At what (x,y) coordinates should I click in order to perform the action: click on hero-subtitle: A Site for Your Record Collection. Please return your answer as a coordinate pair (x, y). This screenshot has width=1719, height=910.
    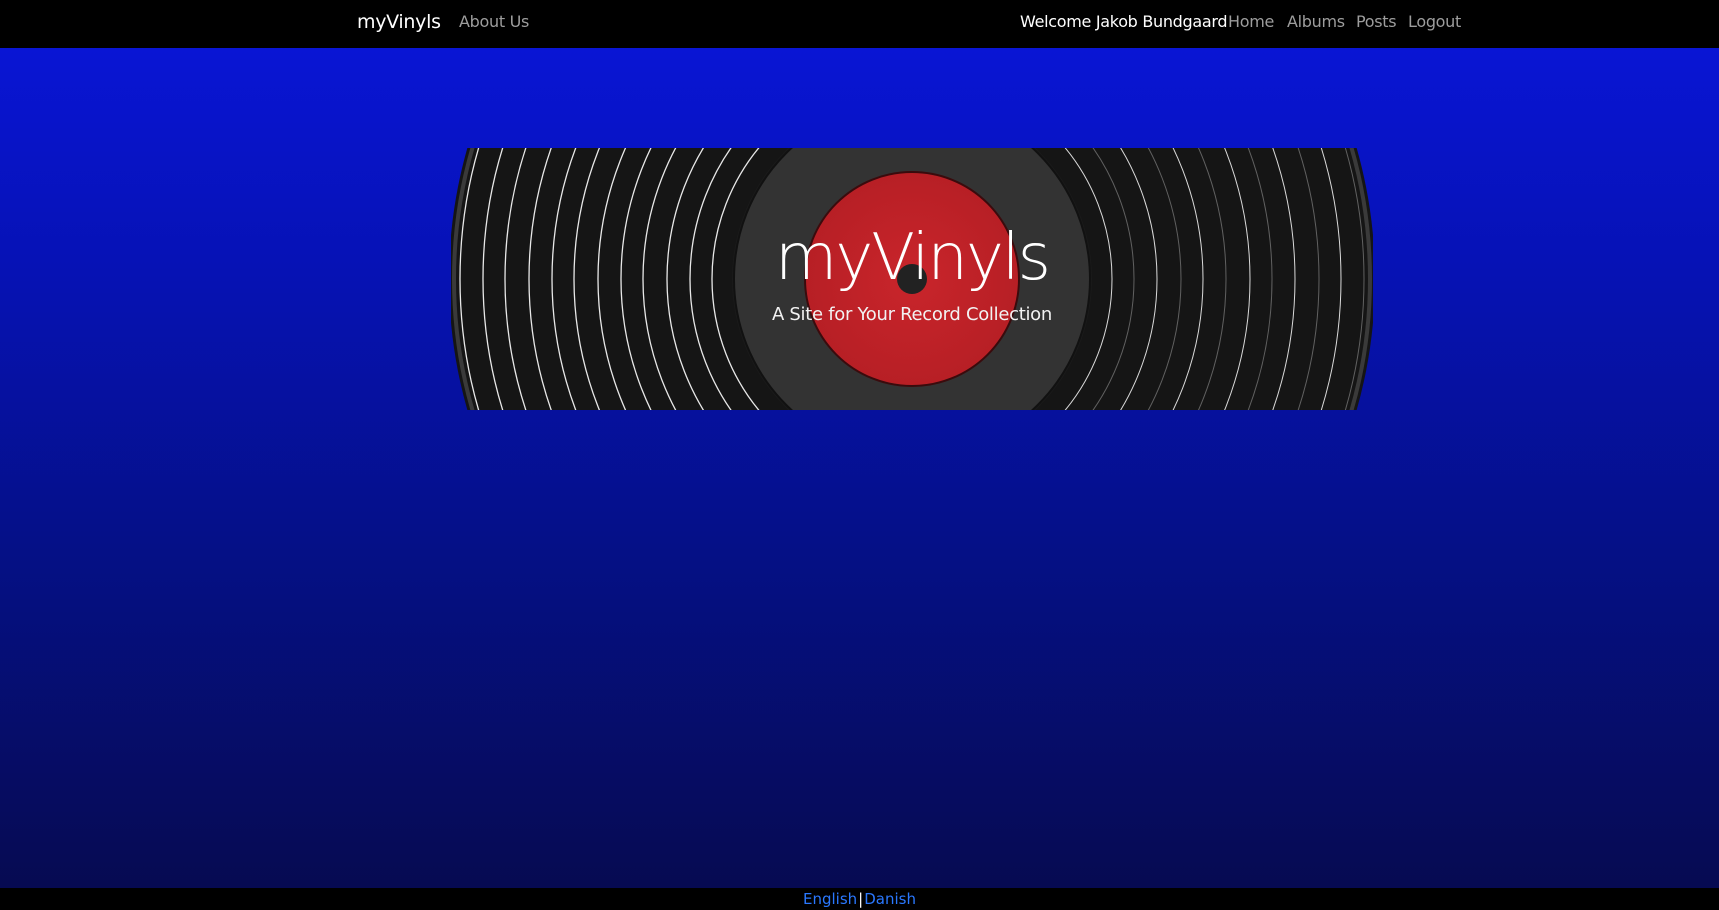
    Looking at the image, I should click on (912, 314).